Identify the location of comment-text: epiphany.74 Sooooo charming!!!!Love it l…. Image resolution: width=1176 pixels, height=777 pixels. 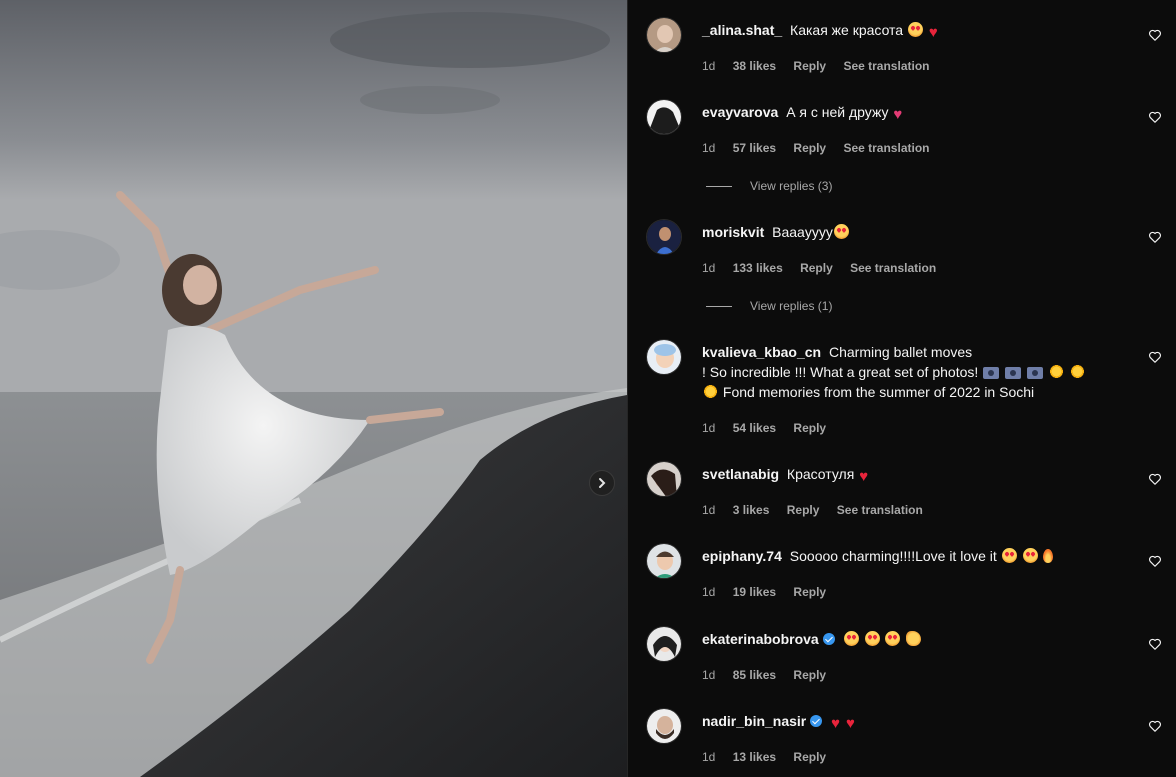
(912, 556).